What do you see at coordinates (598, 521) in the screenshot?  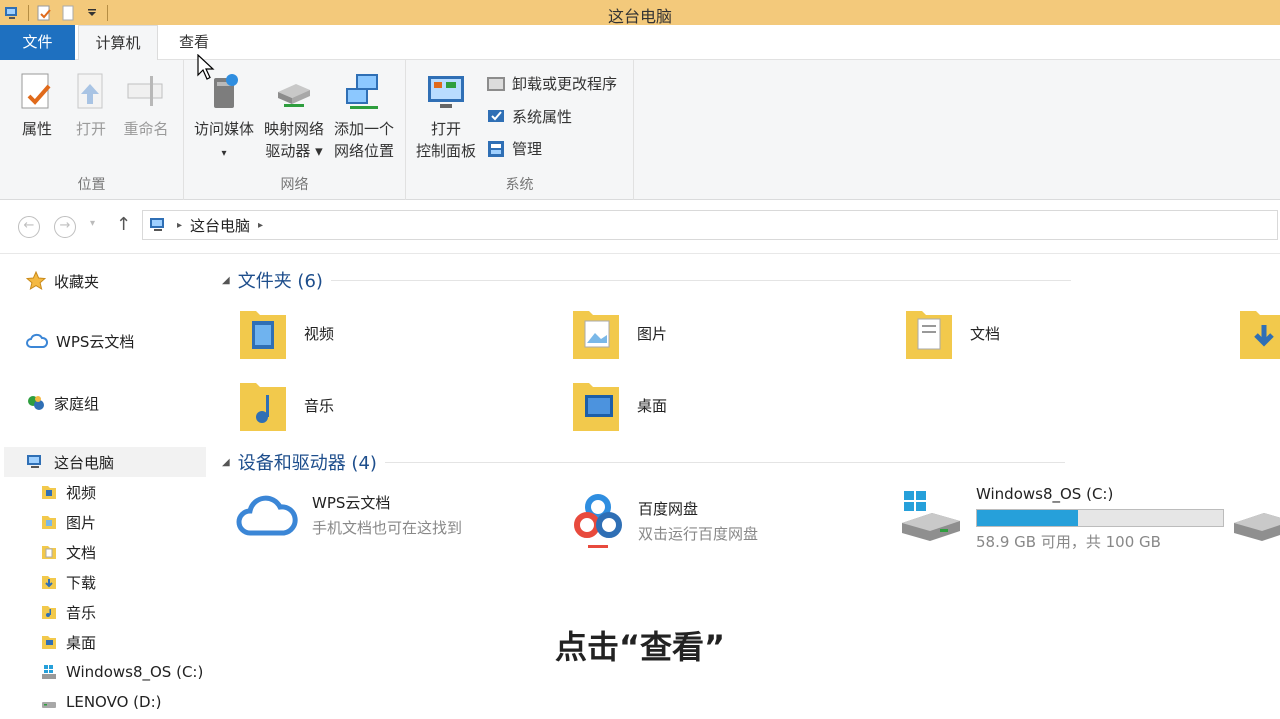 I see `baidu-netdisk-icon` at bounding box center [598, 521].